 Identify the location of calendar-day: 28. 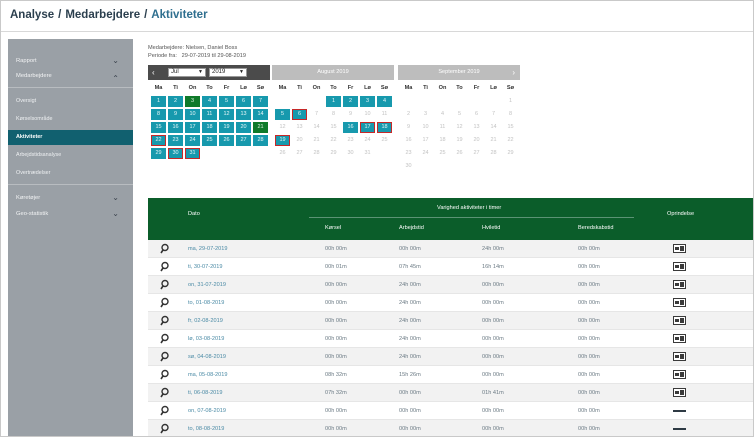
(260, 140).